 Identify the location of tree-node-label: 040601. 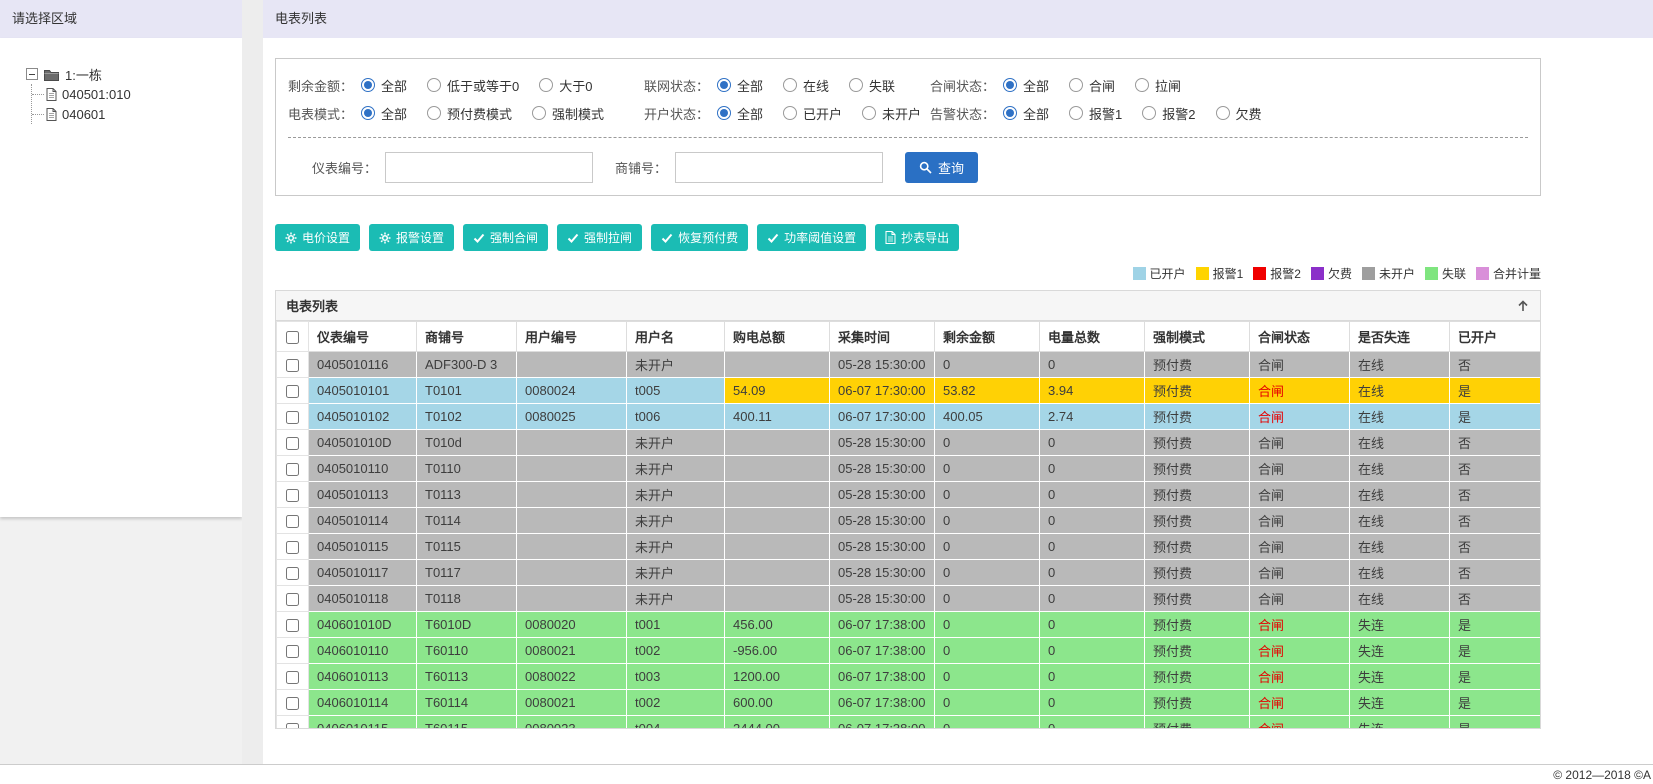
(83, 114).